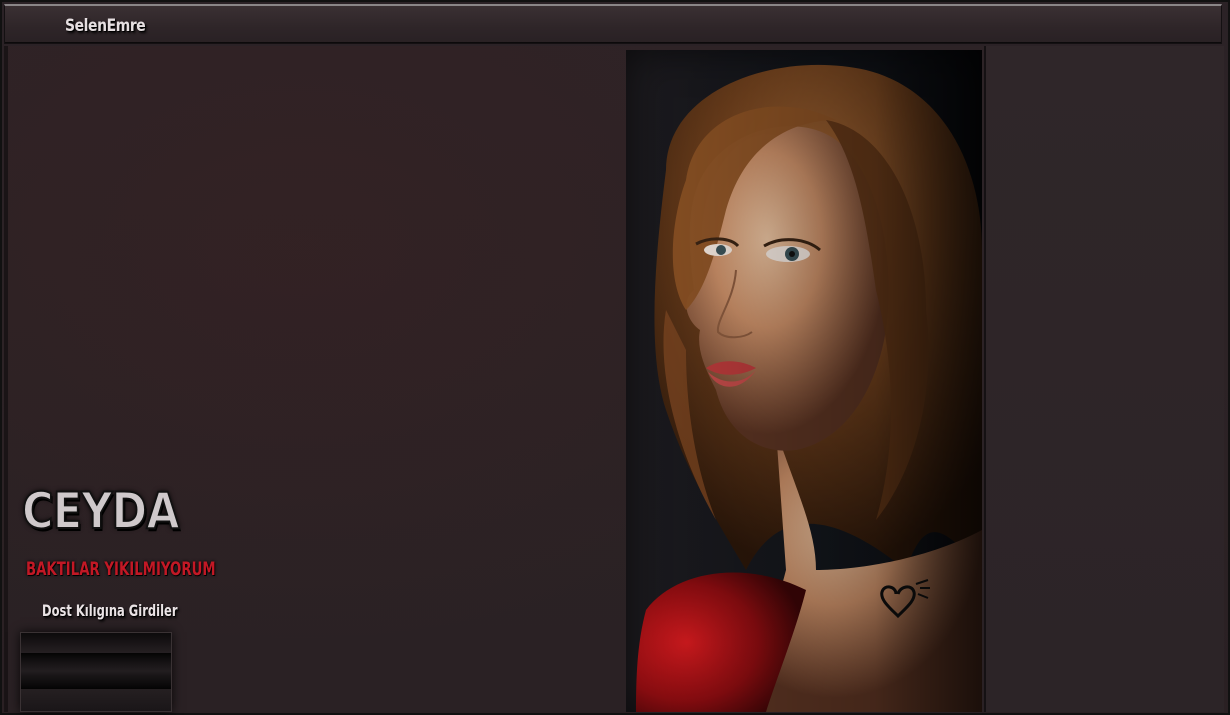 The width and height of the screenshot is (1230, 715). I want to click on site-title: SelenEmre, so click(105, 26).